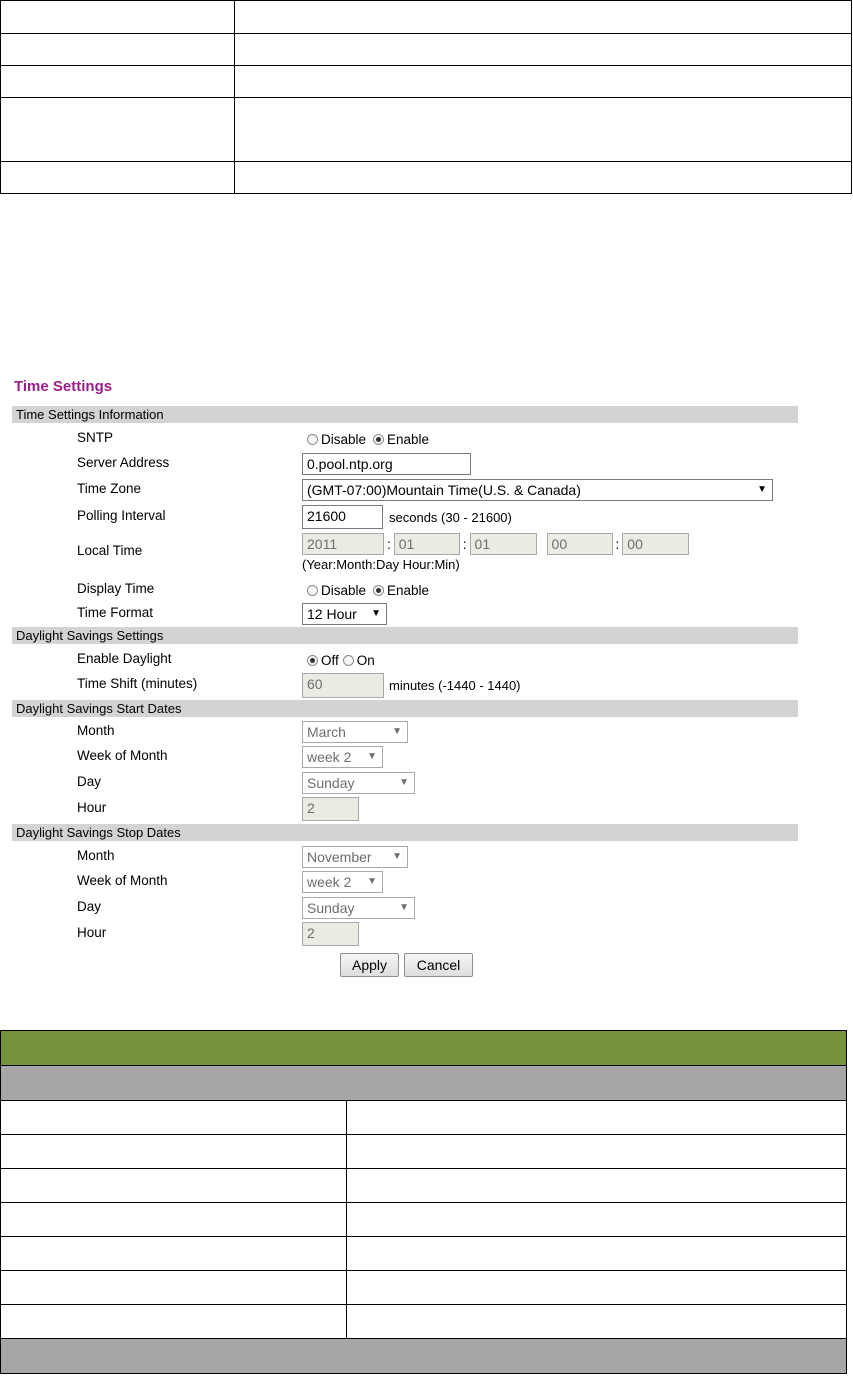  What do you see at coordinates (331, 908) in the screenshot?
I see `stop-day-value: Sunday` at bounding box center [331, 908].